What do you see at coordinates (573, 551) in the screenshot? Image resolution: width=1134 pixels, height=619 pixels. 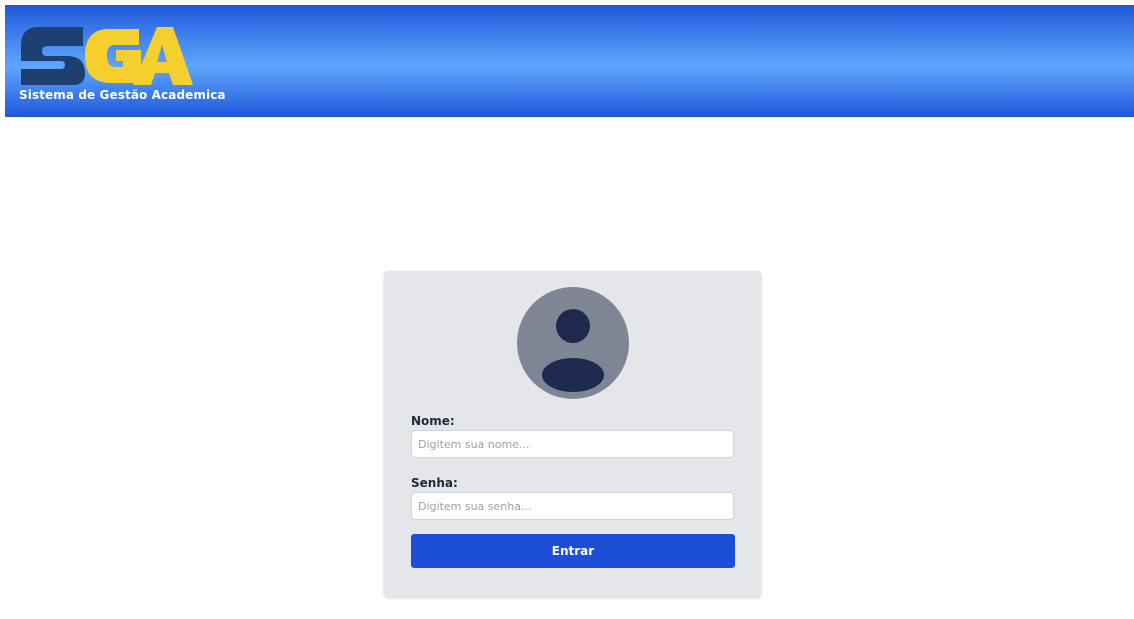 I see `login-button: Entrar` at bounding box center [573, 551].